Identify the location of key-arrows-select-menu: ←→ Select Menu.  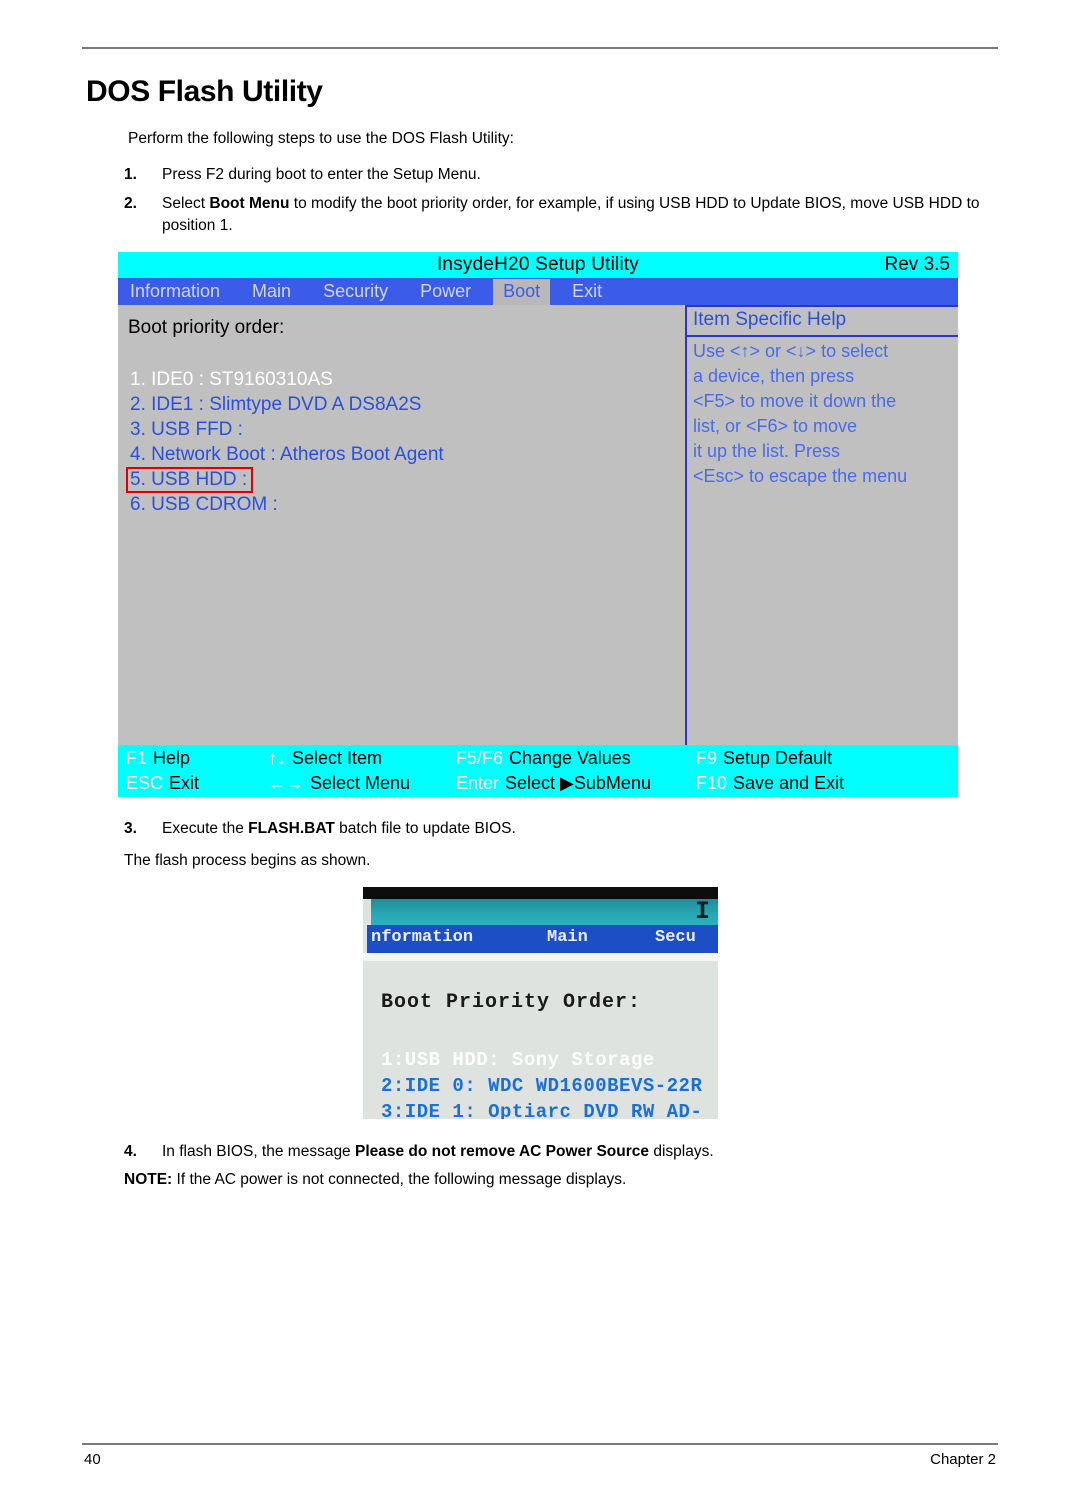
(339, 783).